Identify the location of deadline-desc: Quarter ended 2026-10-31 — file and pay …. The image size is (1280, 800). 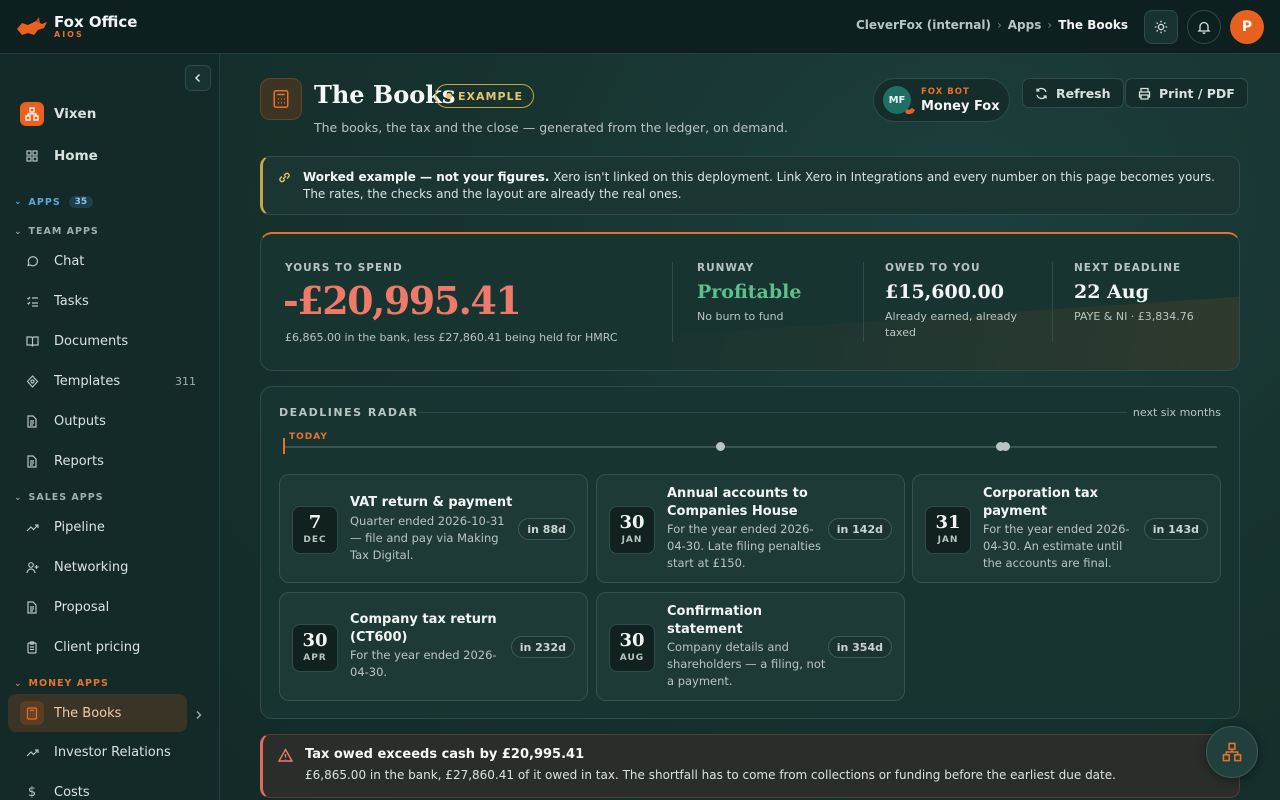
(427, 538).